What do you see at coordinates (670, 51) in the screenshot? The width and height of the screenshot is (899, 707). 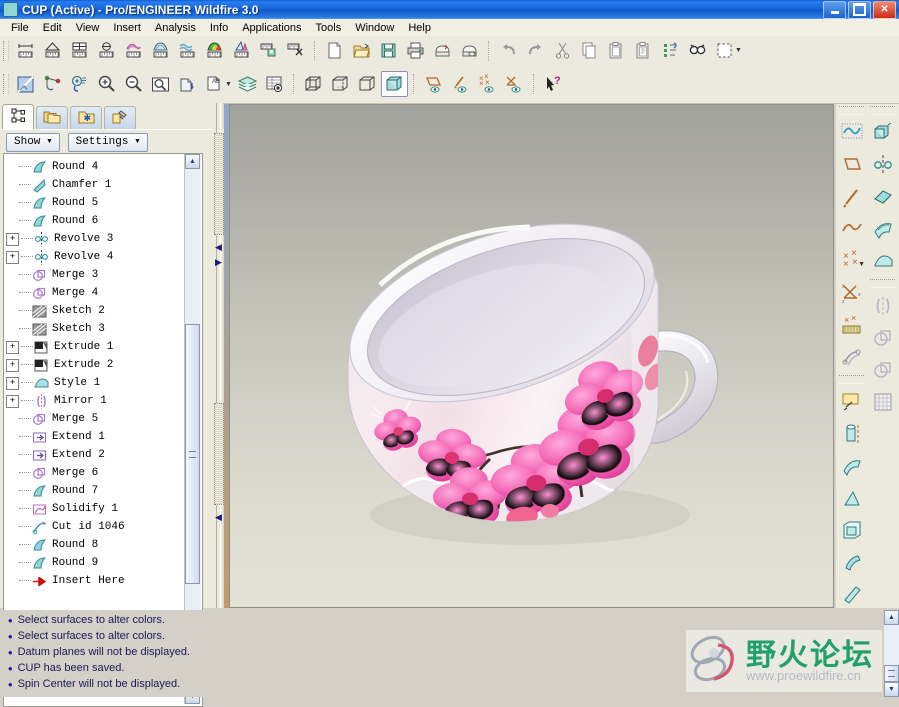 I see `regenerate-icon` at bounding box center [670, 51].